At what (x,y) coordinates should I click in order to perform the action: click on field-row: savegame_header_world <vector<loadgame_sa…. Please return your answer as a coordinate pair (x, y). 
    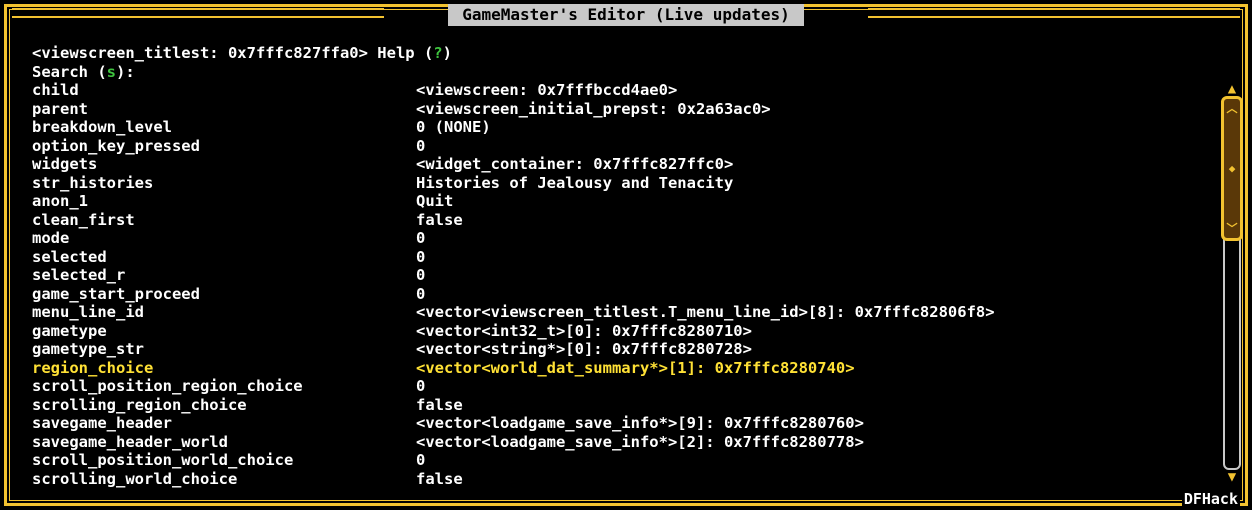
    Looking at the image, I should click on (513, 442).